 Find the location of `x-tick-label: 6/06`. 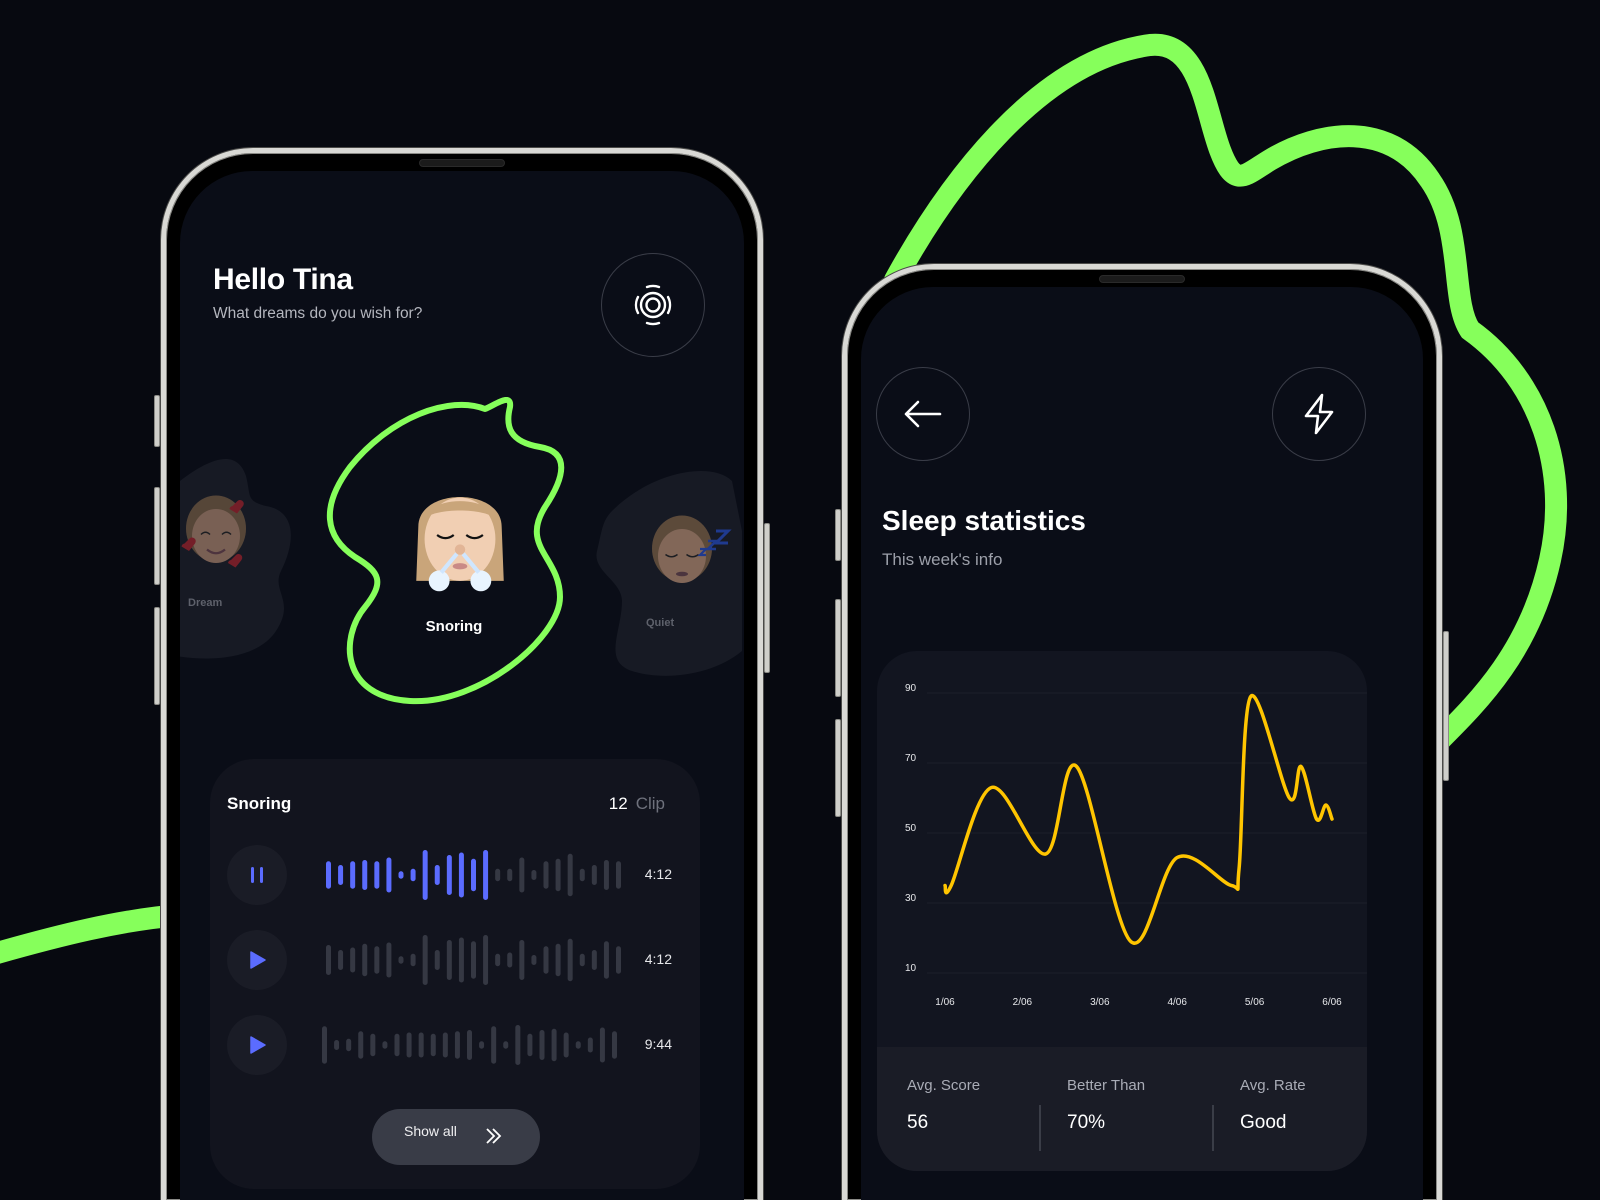

x-tick-label: 6/06 is located at coordinates (1332, 1002).